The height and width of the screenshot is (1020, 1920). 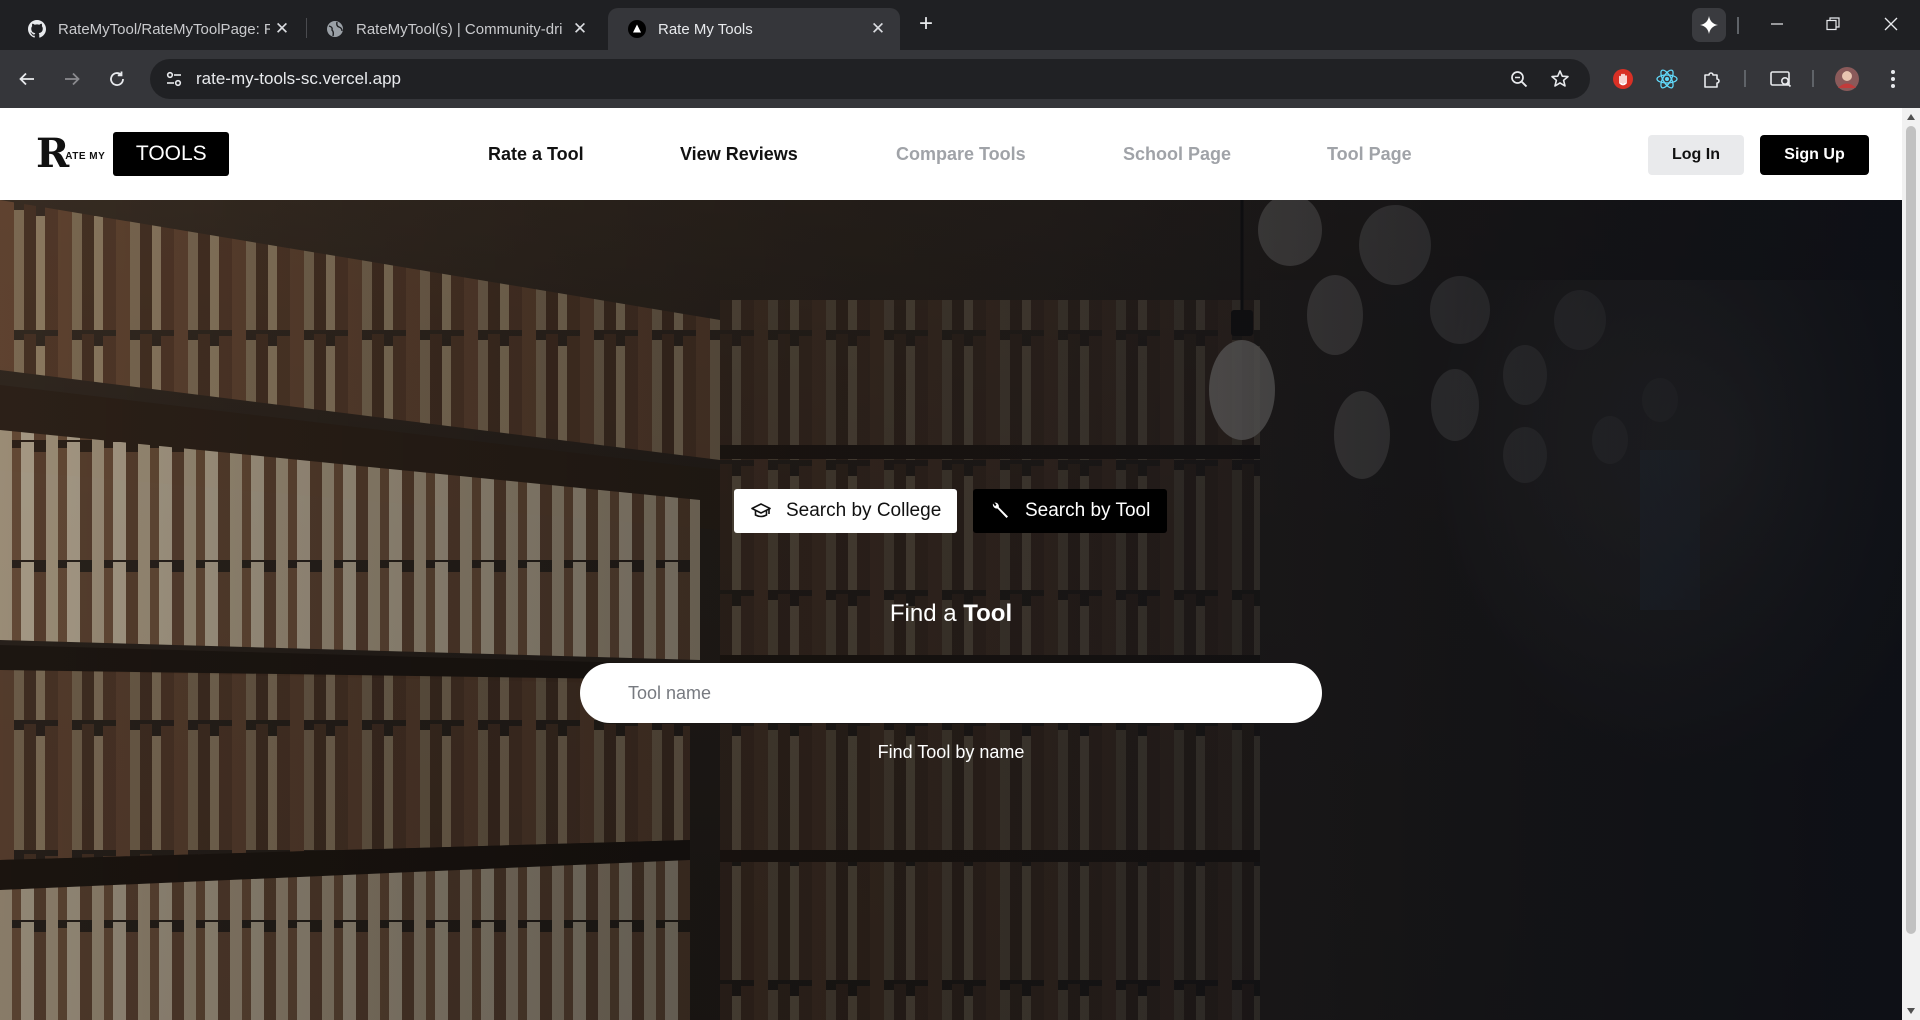 I want to click on search-by-tool-label: Search by Tool, so click(x=1088, y=510).